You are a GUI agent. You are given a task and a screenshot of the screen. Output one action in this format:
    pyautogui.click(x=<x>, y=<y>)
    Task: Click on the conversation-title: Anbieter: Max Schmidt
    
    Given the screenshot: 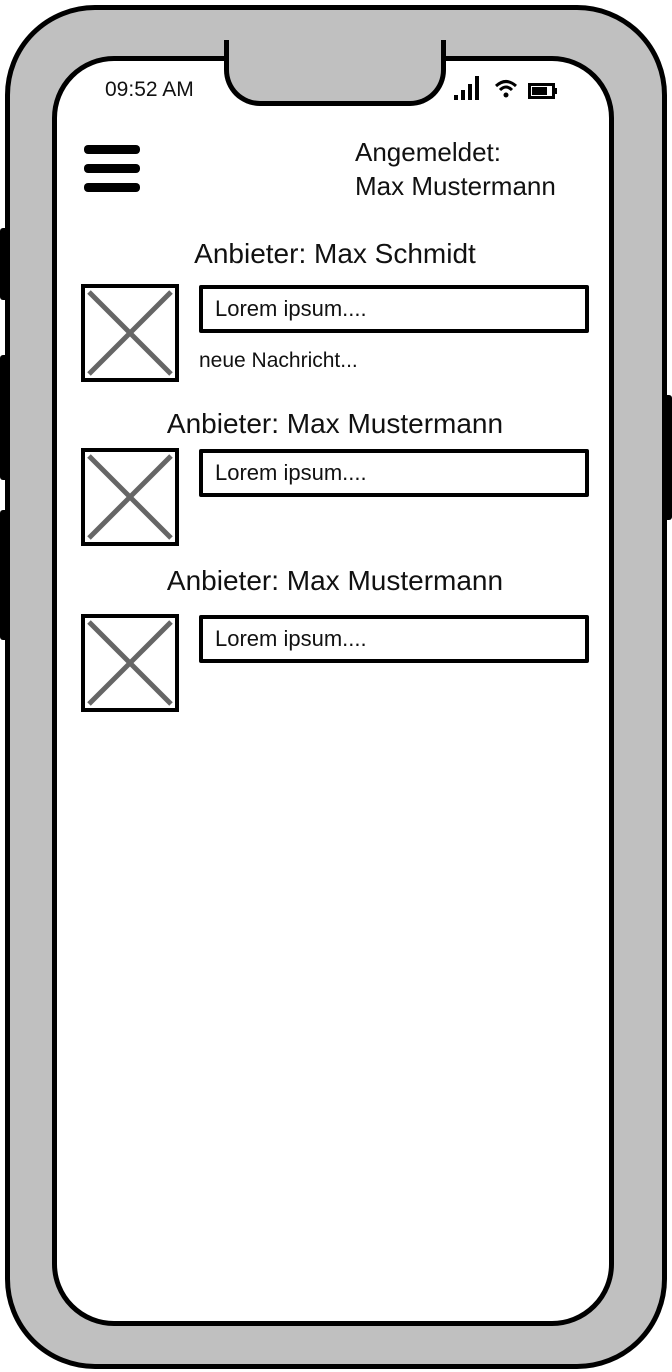 What is the action you would take?
    pyautogui.click(x=335, y=253)
    